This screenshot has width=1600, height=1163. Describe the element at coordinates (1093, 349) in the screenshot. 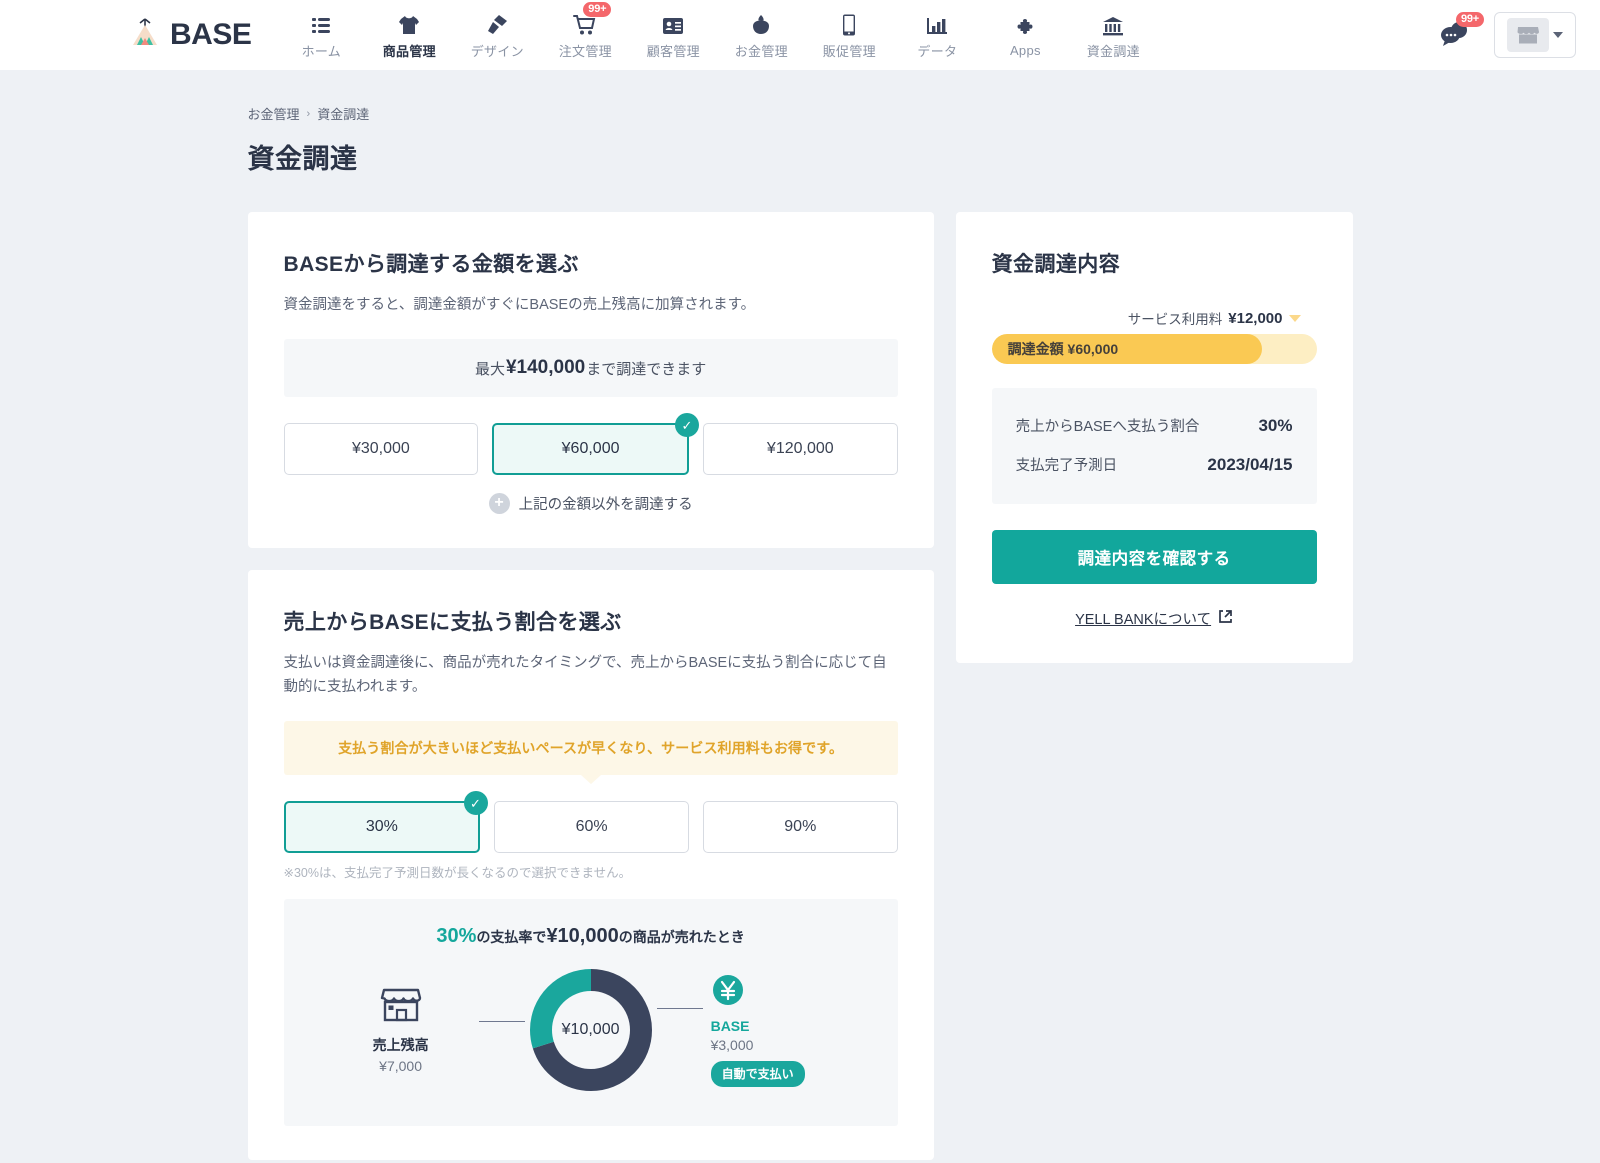

I see `bar-value: ¥60,000` at that location.